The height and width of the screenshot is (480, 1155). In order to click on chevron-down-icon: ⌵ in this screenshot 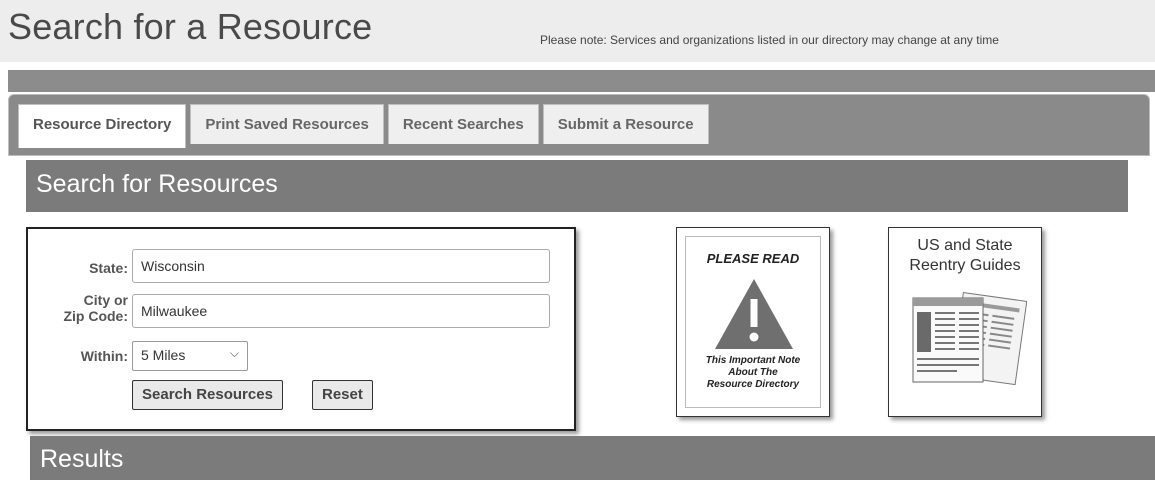, I will do `click(234, 353)`.